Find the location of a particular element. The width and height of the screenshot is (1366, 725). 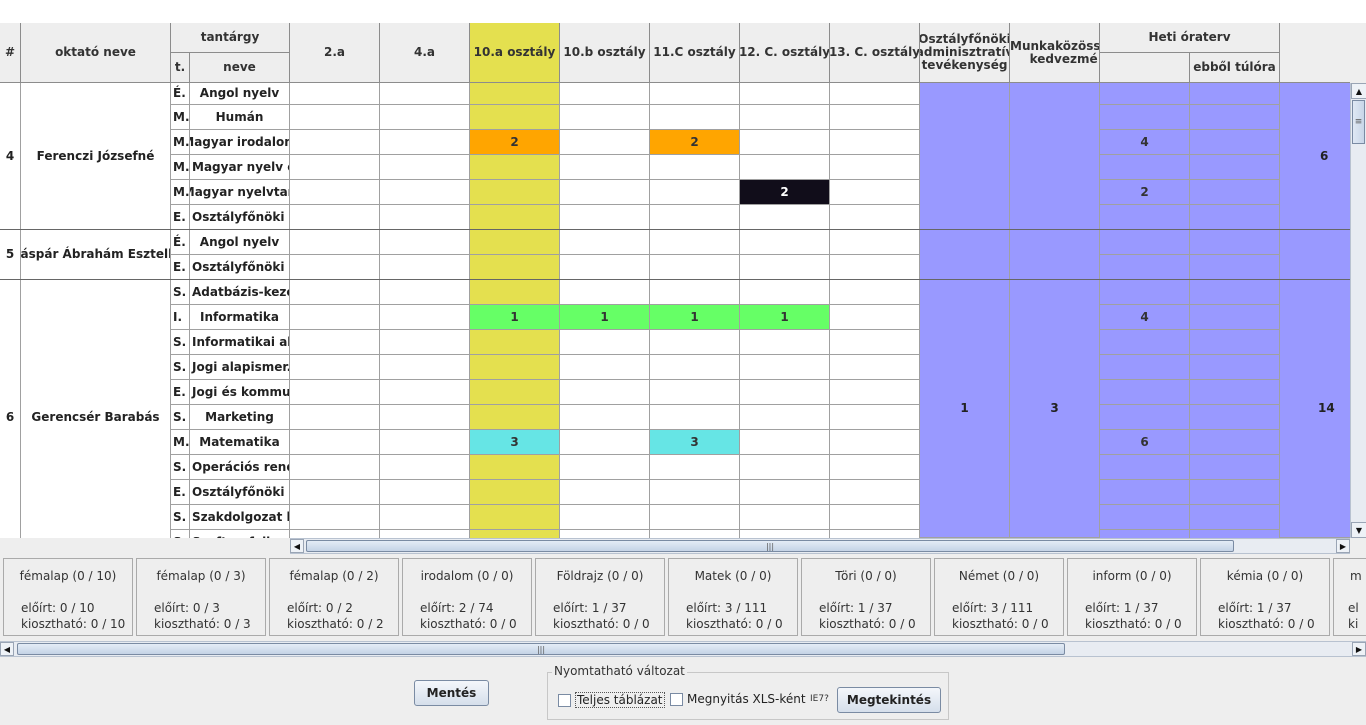

scroll-left-arrow-icon: ◀ is located at coordinates (7, 649).